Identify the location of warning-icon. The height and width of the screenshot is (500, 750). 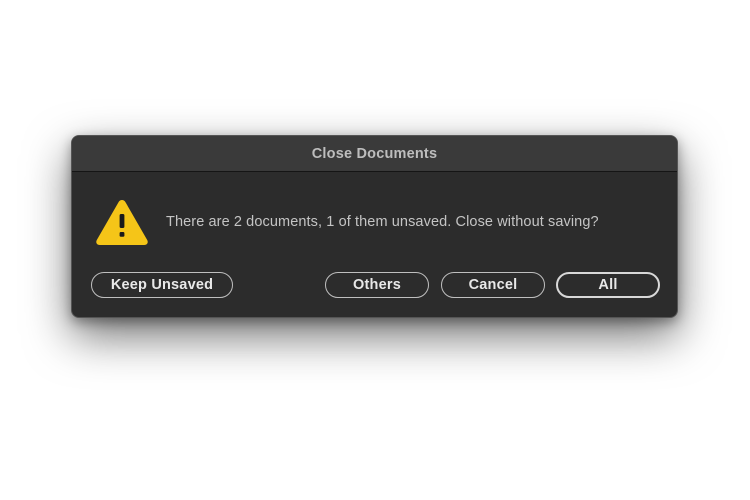
(122, 222).